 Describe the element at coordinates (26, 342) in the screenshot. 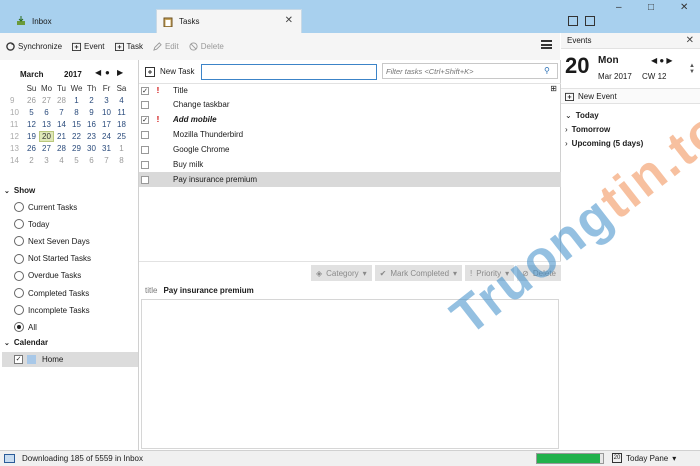

I see `calendar-section-title: ⌄ Calendar` at that location.